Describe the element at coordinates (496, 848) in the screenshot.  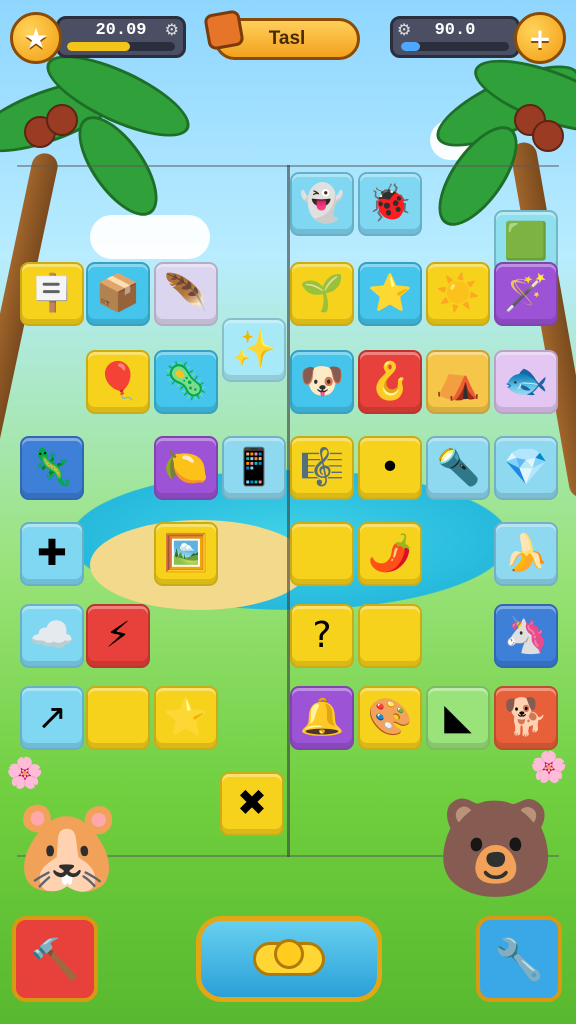
I see `bear-mascot: 🐻` at that location.